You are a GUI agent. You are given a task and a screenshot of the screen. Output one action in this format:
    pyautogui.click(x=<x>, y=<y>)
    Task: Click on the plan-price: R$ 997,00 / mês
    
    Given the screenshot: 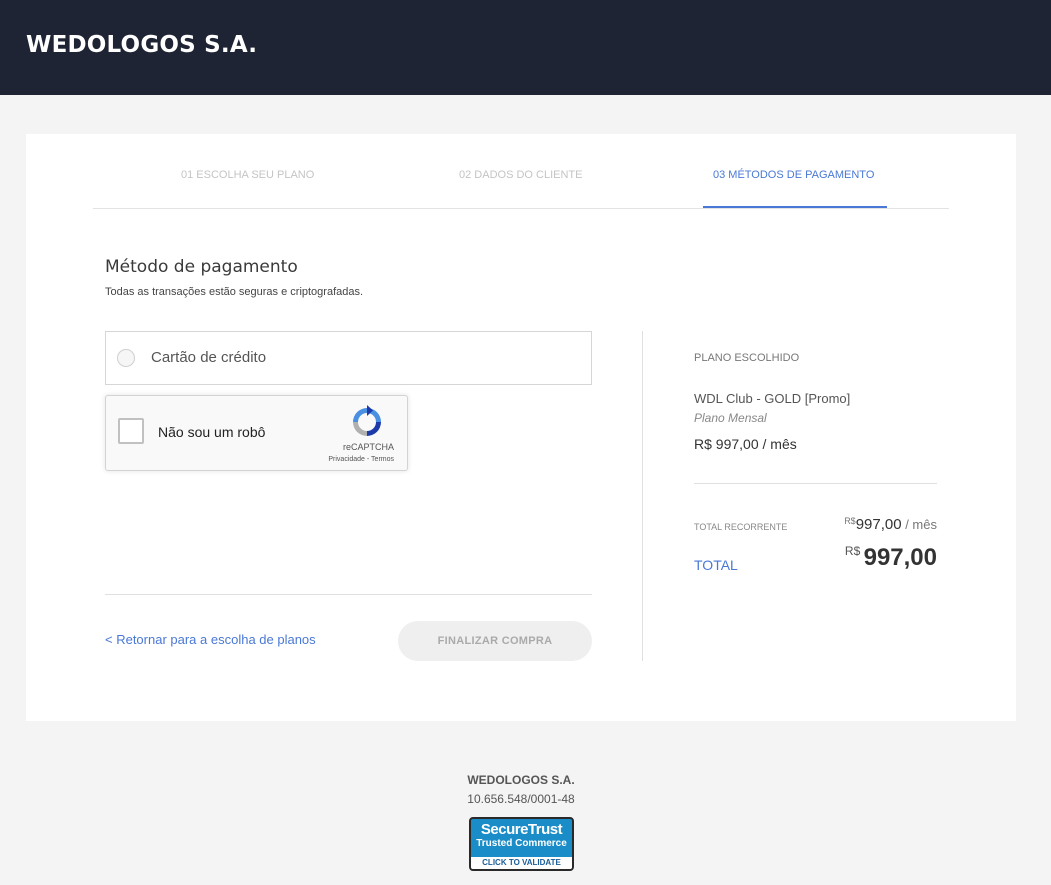 What is the action you would take?
    pyautogui.click(x=745, y=444)
    